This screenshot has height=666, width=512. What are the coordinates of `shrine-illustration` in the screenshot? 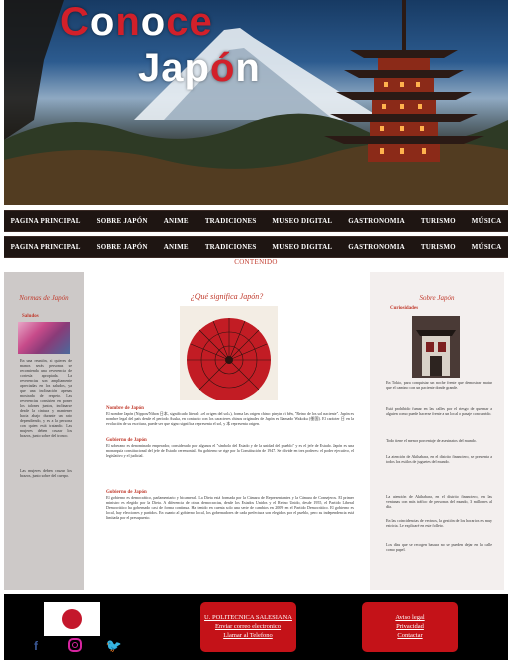 It's located at (436, 347).